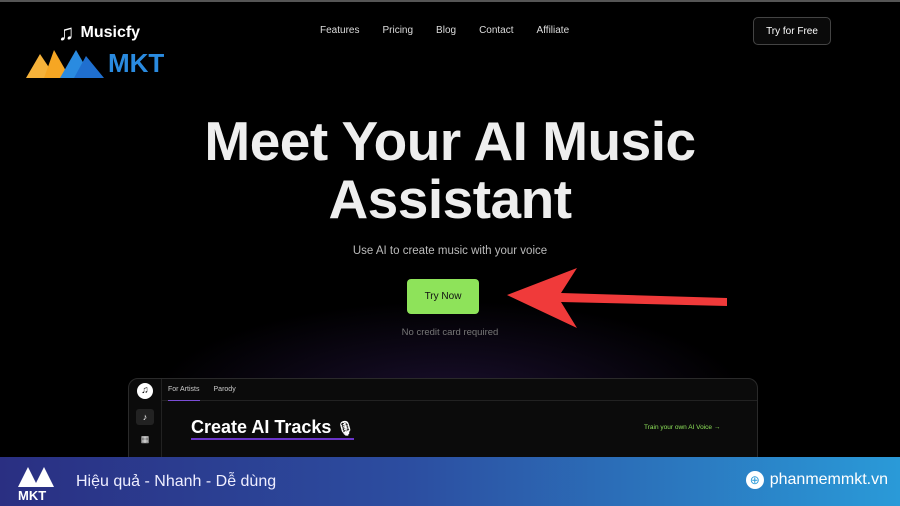  Describe the element at coordinates (261, 427) in the screenshot. I see `app-title-text: Create AI Tracks` at that location.